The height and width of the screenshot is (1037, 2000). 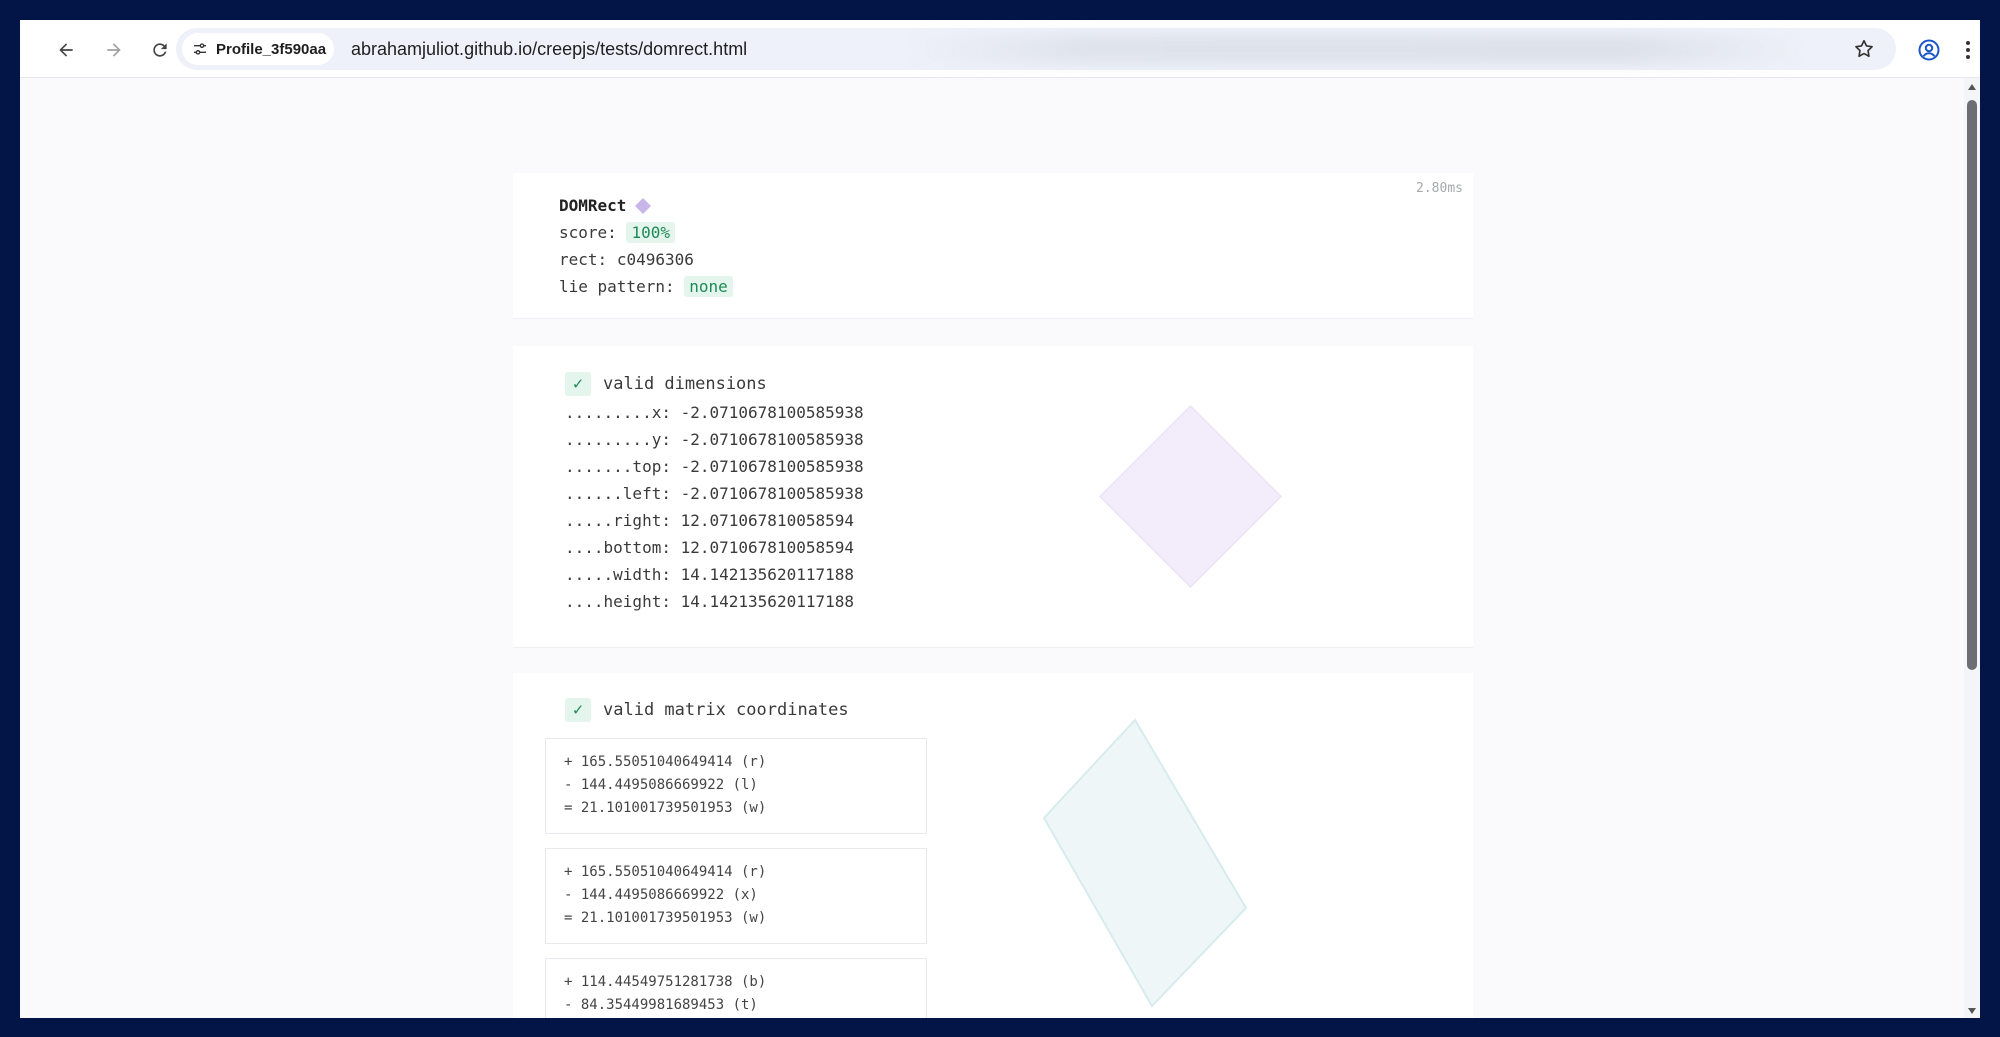 What do you see at coordinates (650, 232) in the screenshot?
I see `score-badge: 100%` at bounding box center [650, 232].